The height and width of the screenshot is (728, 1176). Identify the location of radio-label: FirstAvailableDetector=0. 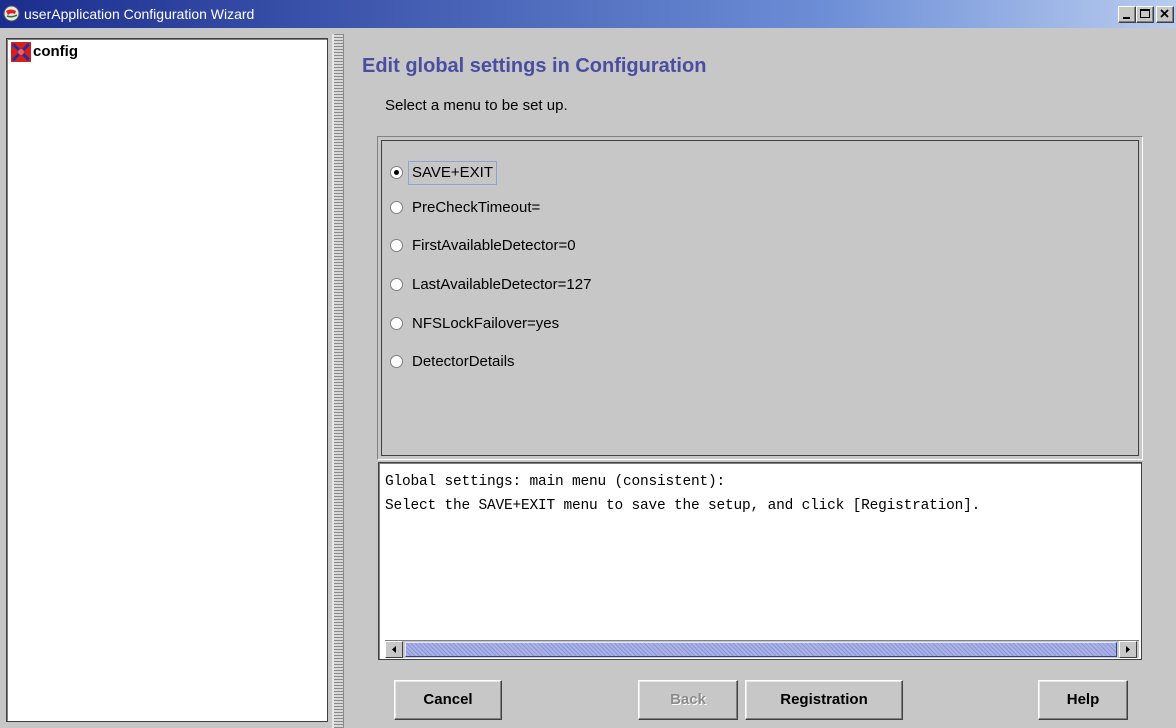
(494, 245).